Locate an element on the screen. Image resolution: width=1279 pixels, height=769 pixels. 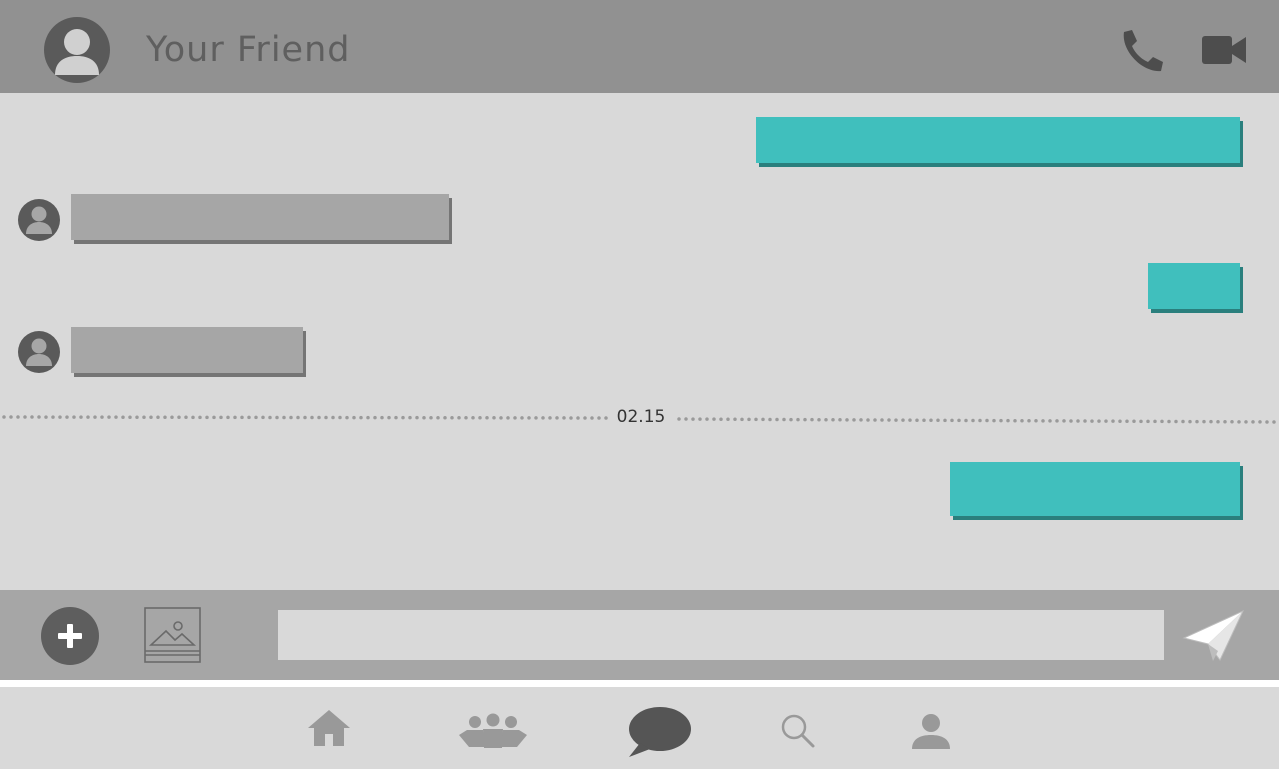
friends-icon is located at coordinates (493, 730).